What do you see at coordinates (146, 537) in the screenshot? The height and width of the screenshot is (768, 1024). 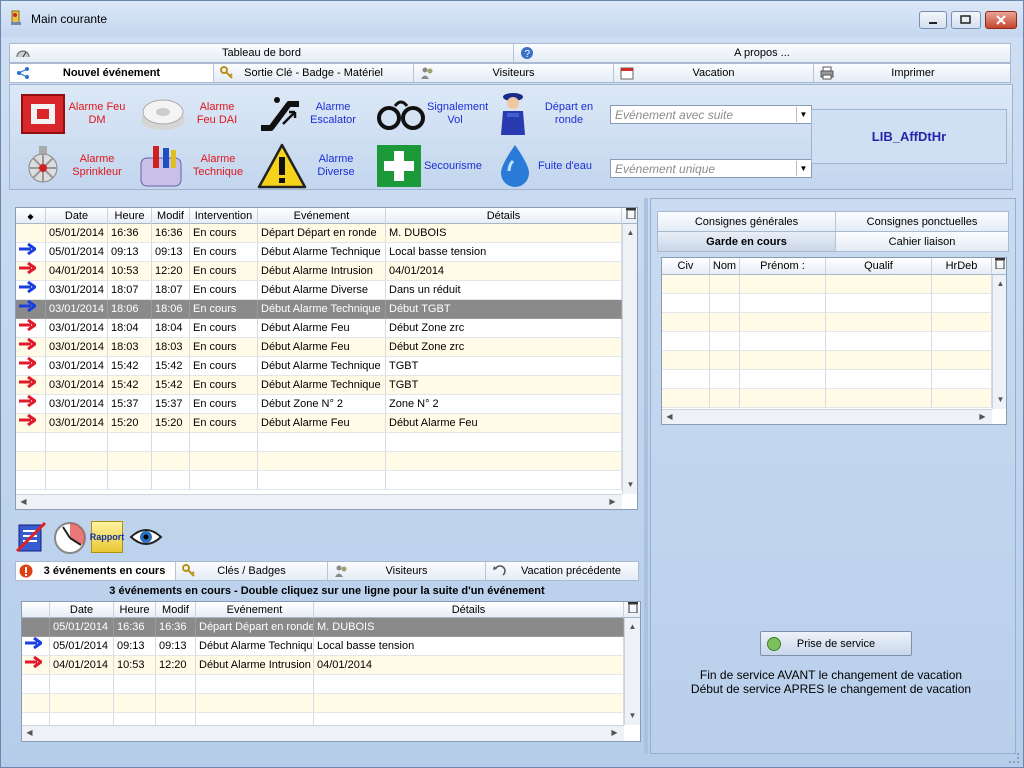 I see `eye-icon` at bounding box center [146, 537].